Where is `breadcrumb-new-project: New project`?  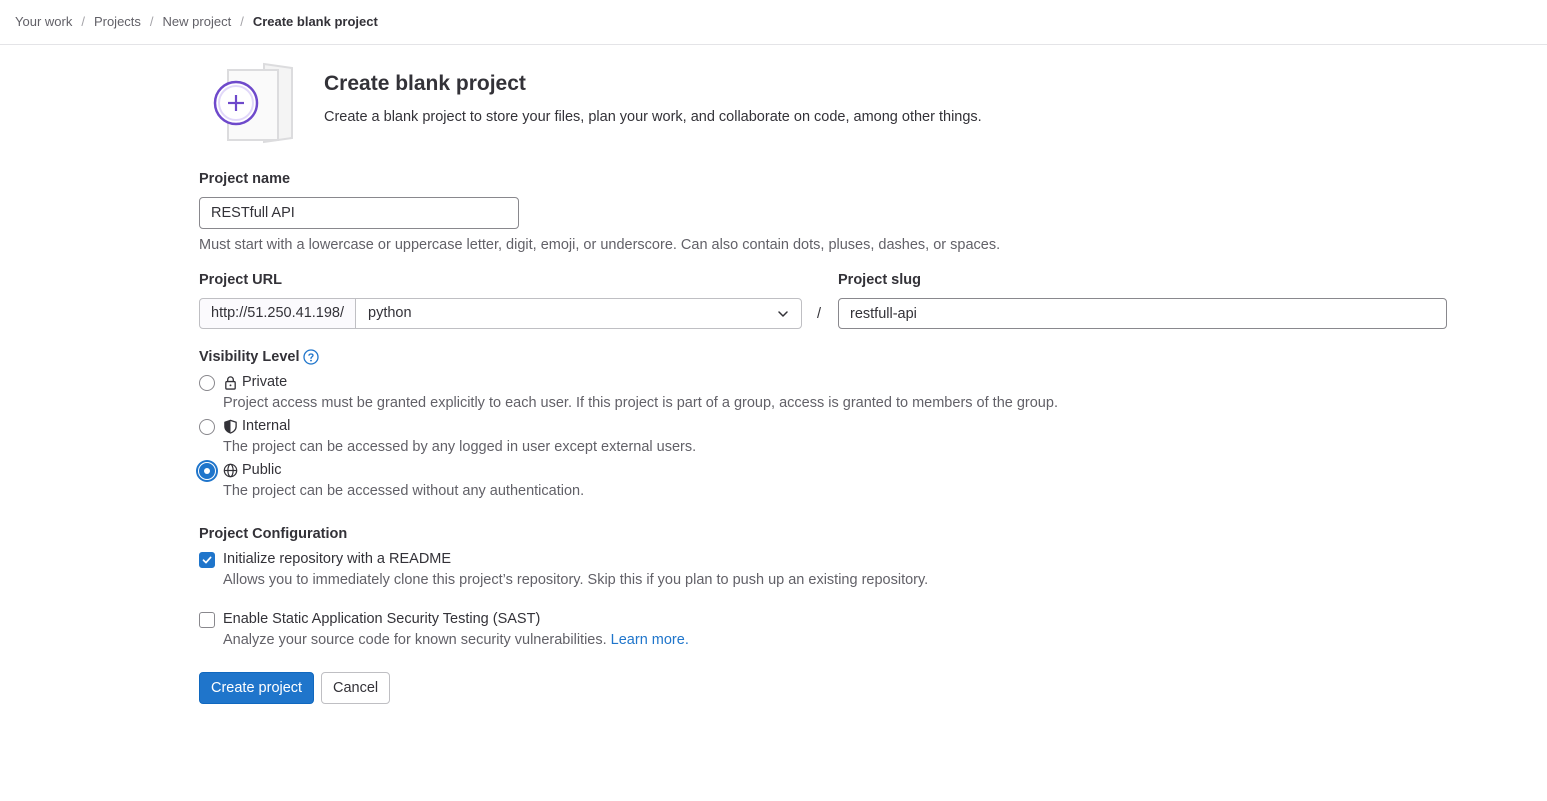 breadcrumb-new-project: New project is located at coordinates (197, 21).